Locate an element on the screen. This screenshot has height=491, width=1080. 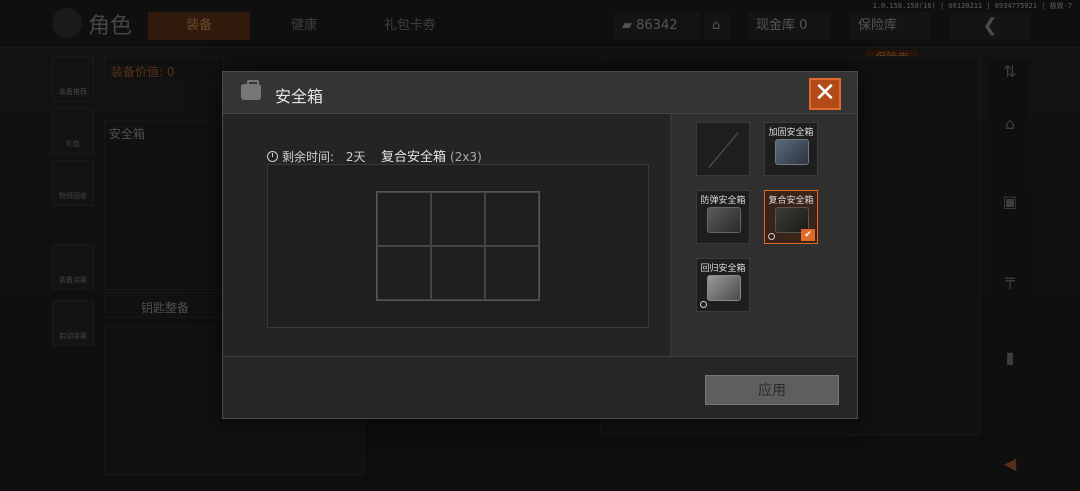
cash-icon: ▰ is located at coordinates (629, 25).